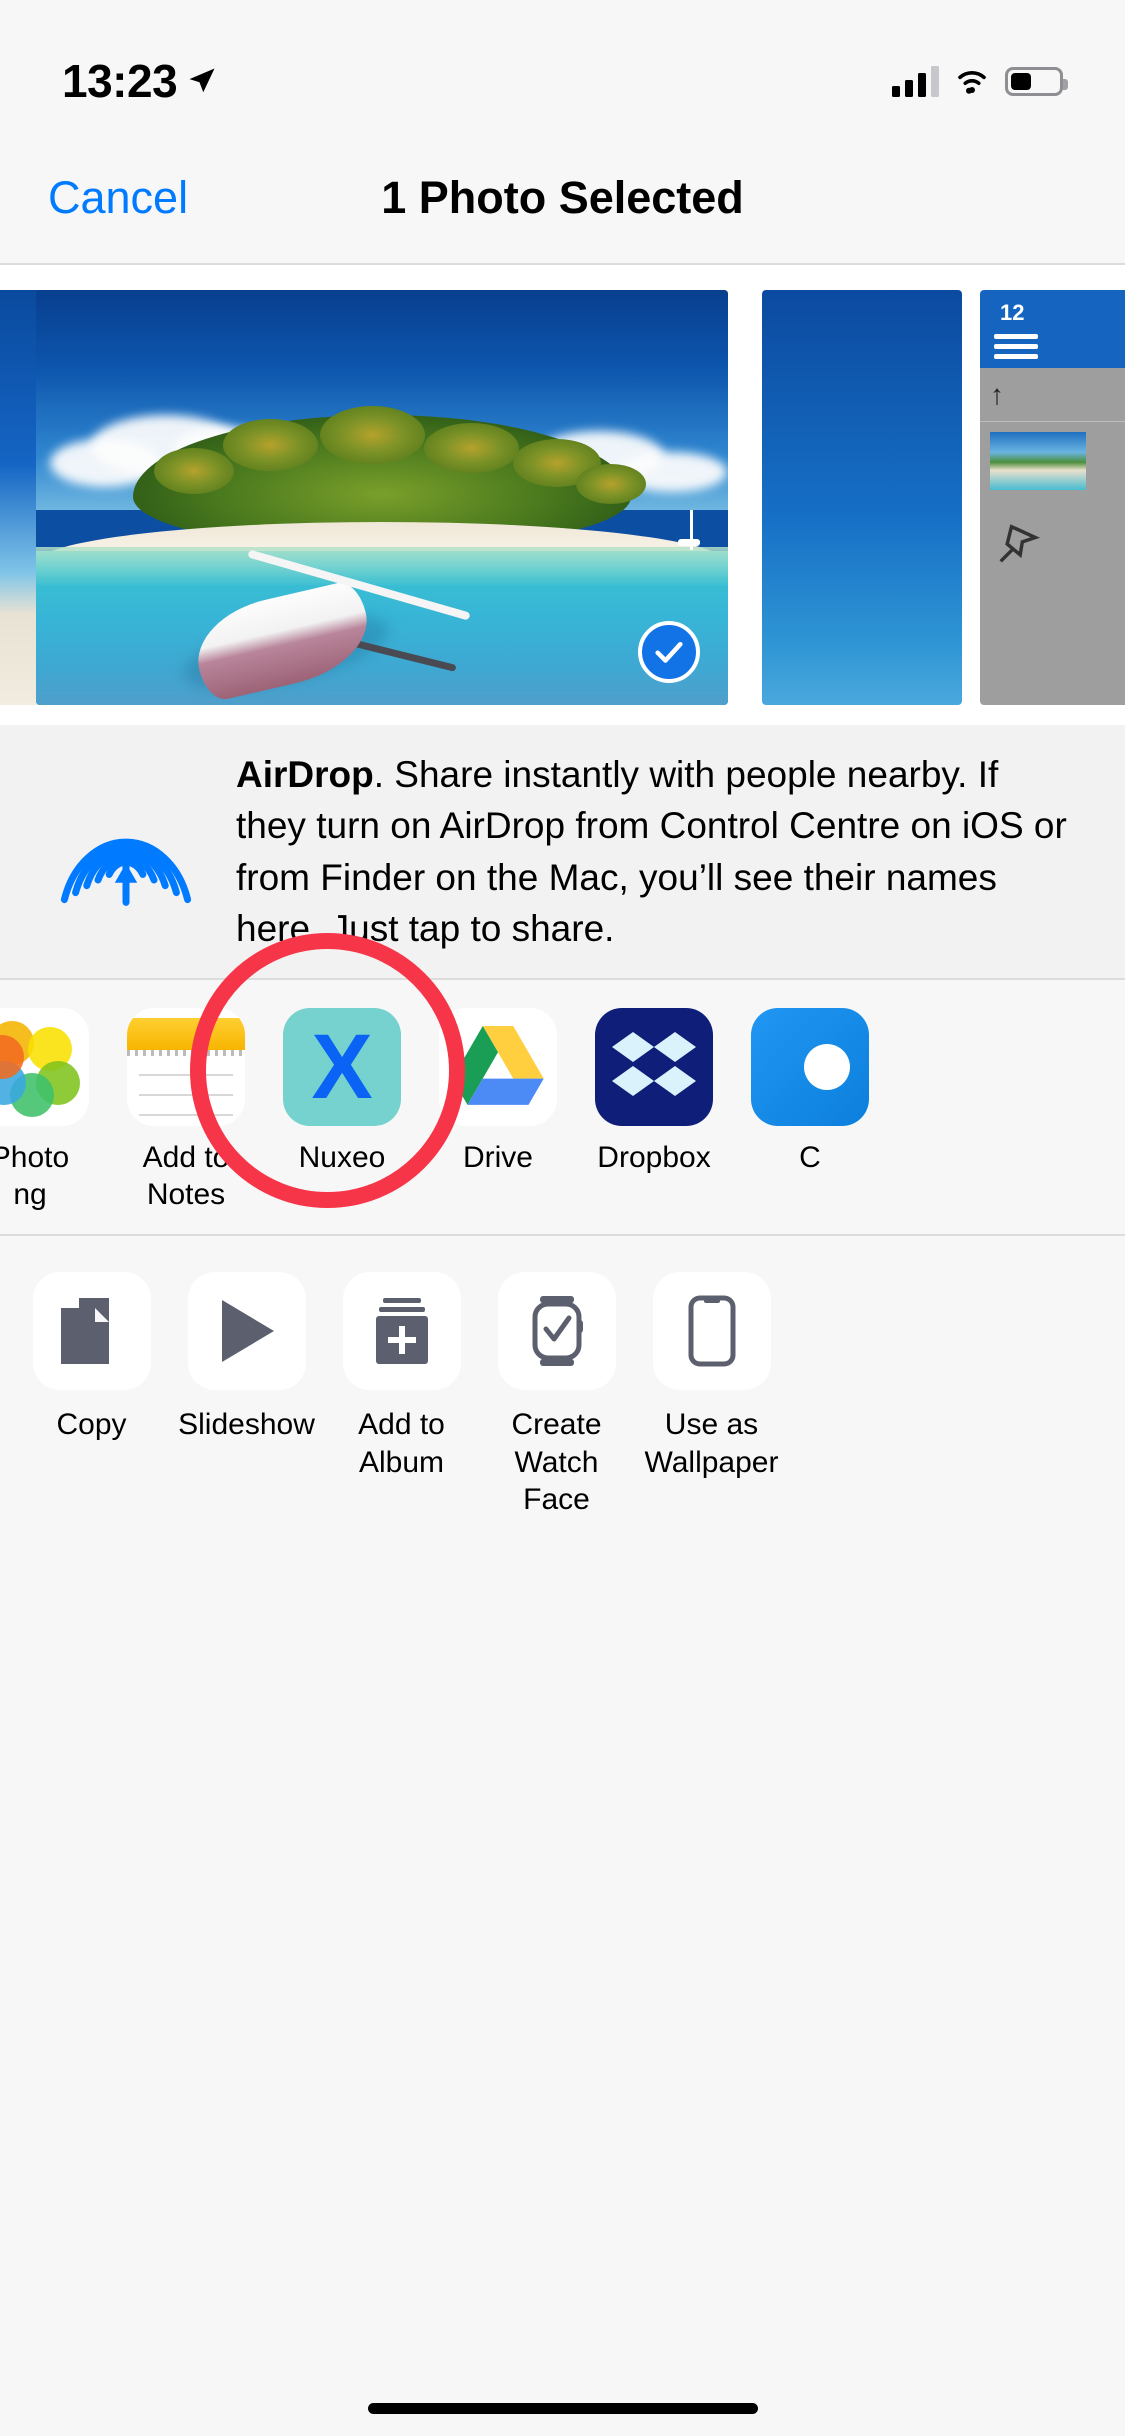 This screenshot has width=1125, height=2436. I want to click on share-app-label: Add to Notes, so click(186, 1176).